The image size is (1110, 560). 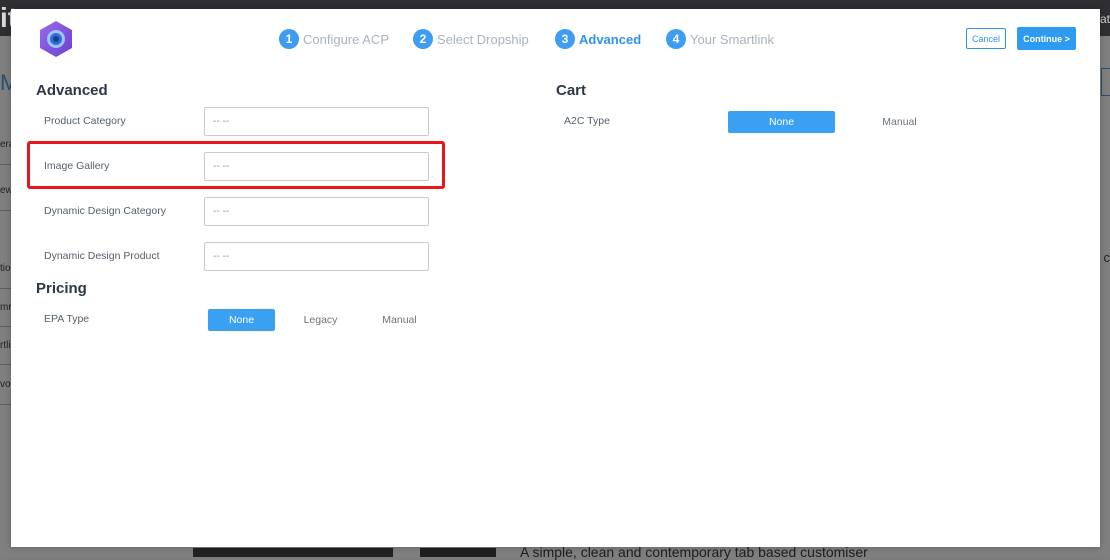 I want to click on product-category-label: Product Category, so click(x=85, y=121).